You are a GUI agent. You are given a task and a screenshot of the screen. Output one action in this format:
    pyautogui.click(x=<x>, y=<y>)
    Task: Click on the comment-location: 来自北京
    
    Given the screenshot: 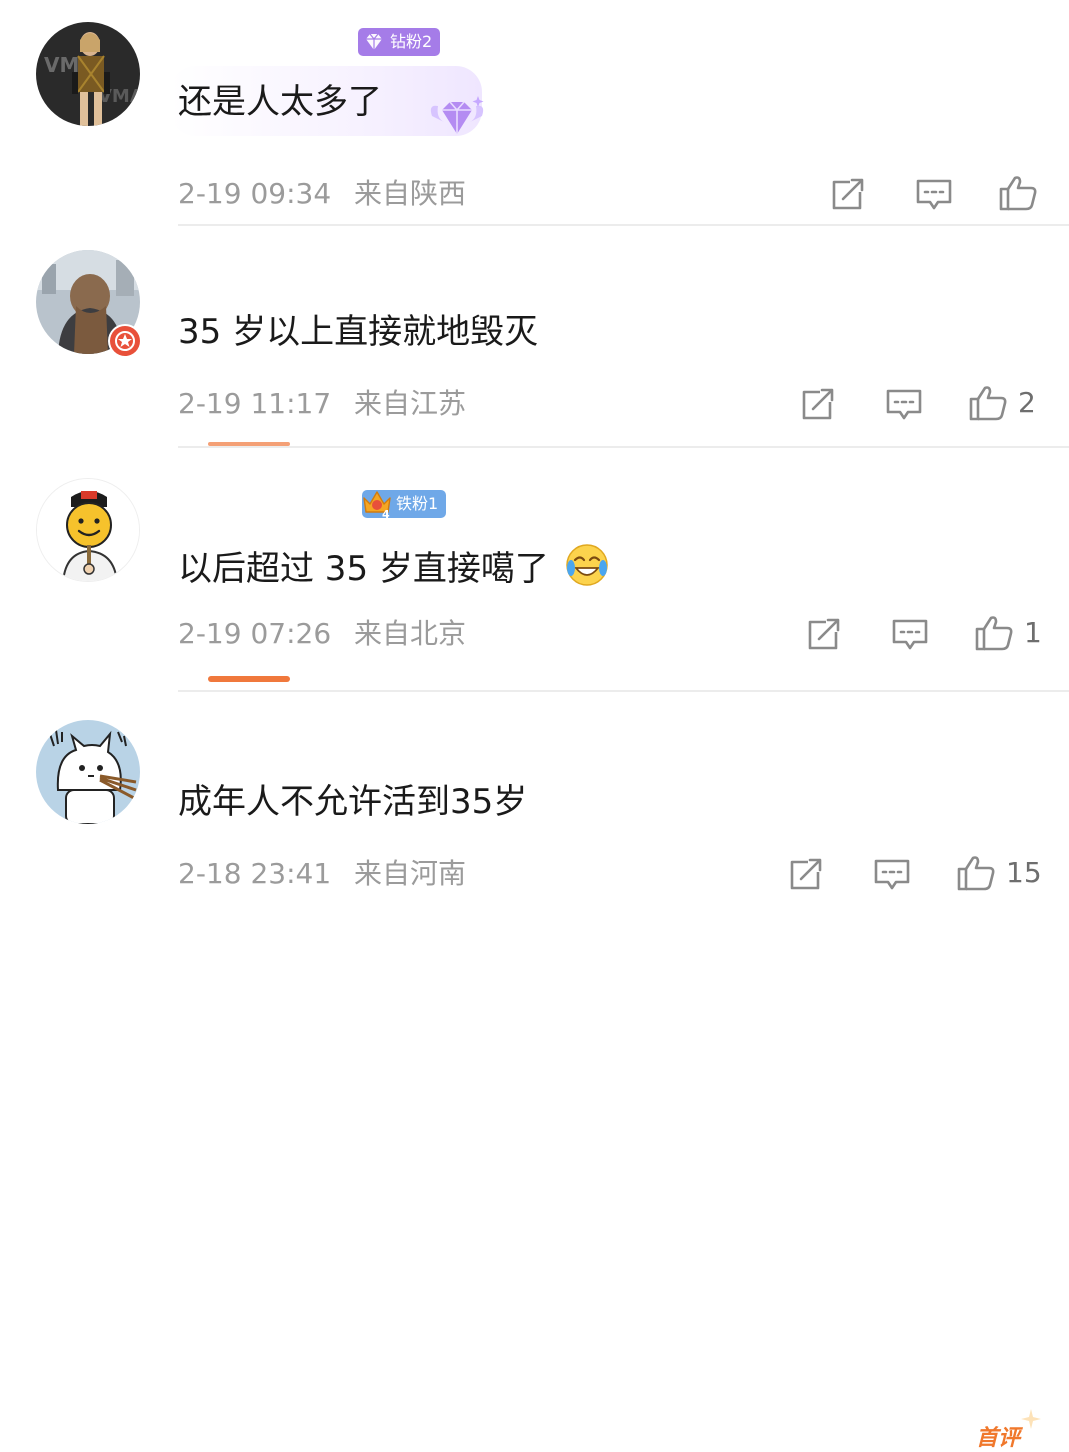 What is the action you would take?
    pyautogui.click(x=410, y=633)
    